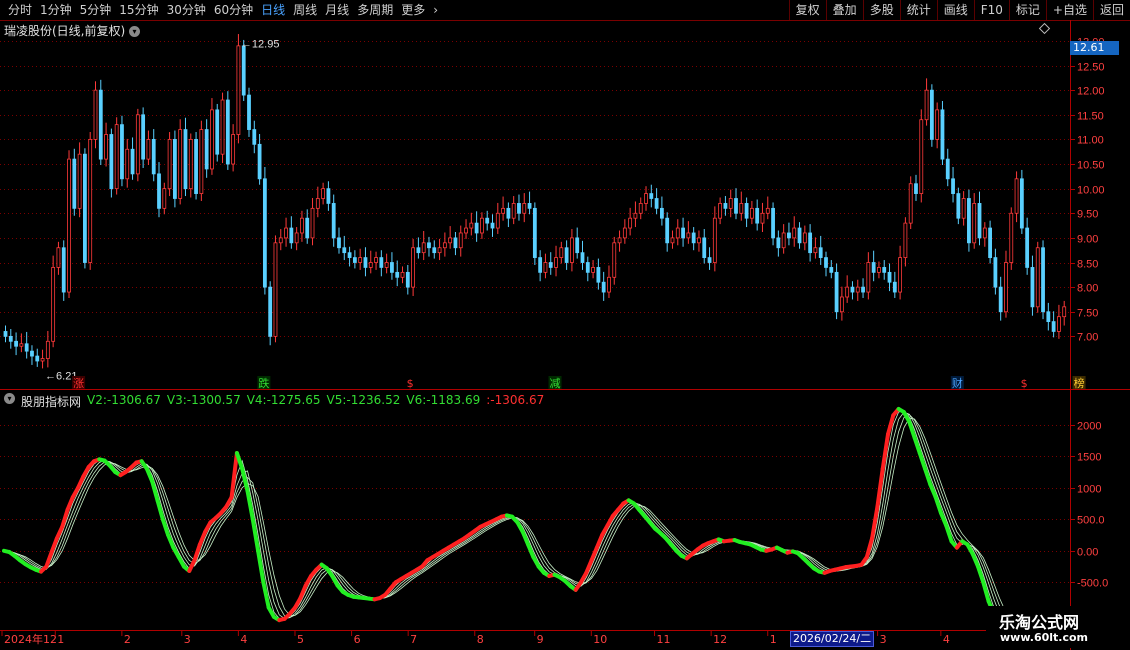  What do you see at coordinates (600, 639) in the screenshot?
I see `x-tick-label: 10` at bounding box center [600, 639].